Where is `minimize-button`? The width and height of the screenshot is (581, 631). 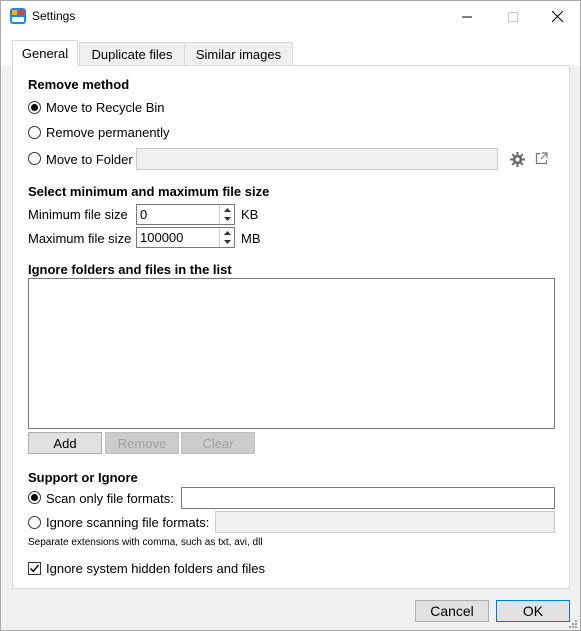 minimize-button is located at coordinates (467, 16).